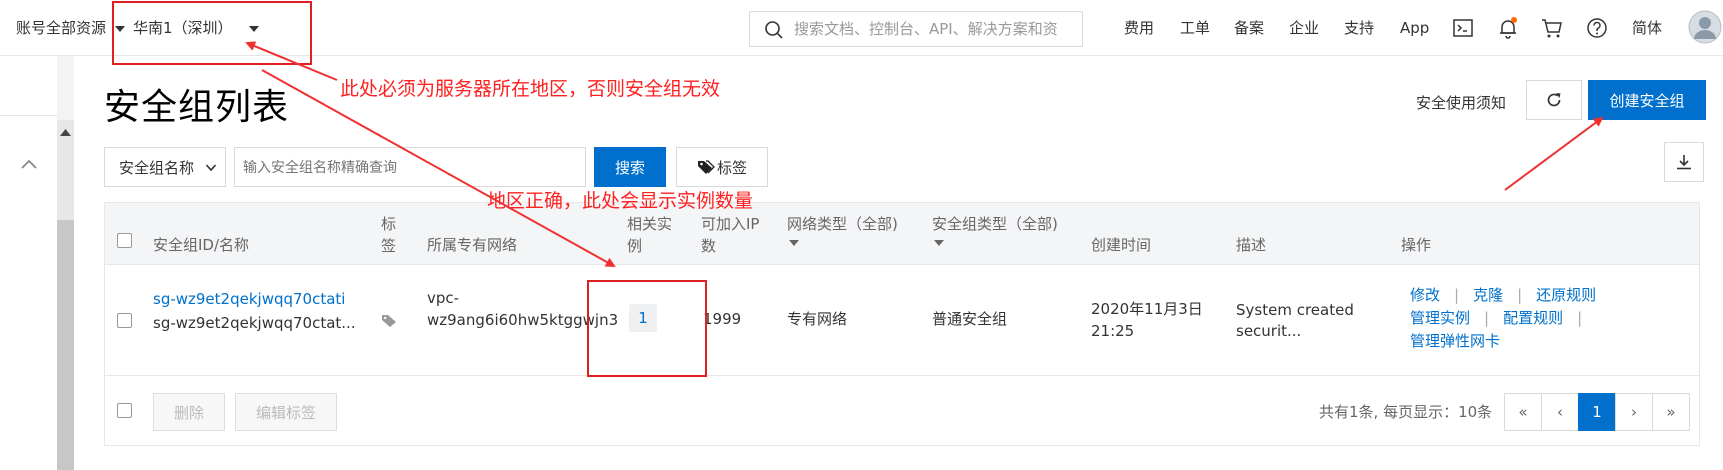 The image size is (1723, 470). Describe the element at coordinates (124, 410) in the screenshot. I see `footer-select-all-checkbox` at that location.